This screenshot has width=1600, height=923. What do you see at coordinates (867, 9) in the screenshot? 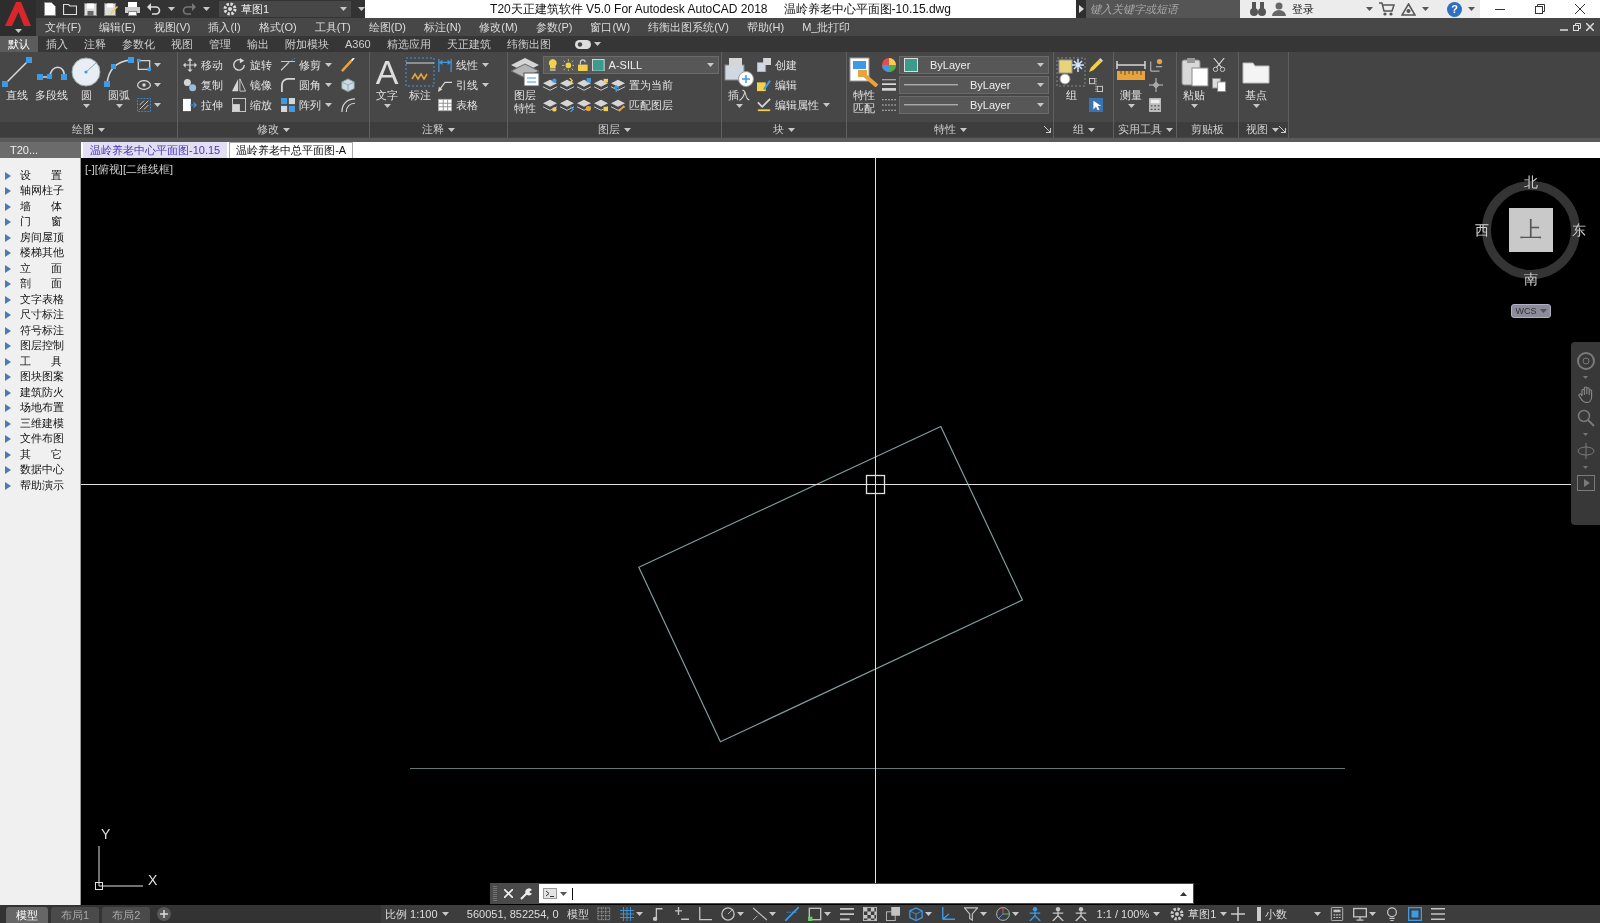
I see `file-name: 温岭养老中心平面图-10.15.dwg` at bounding box center [867, 9].